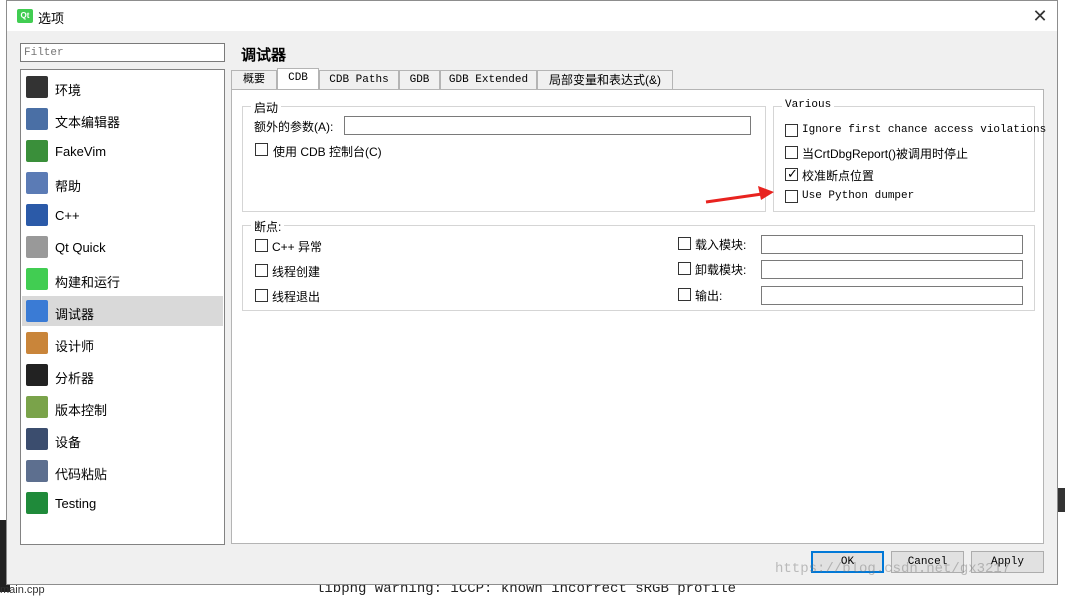  I want to click on tab-locals-expressions: 局部变量和表达式(&), so click(605, 80).